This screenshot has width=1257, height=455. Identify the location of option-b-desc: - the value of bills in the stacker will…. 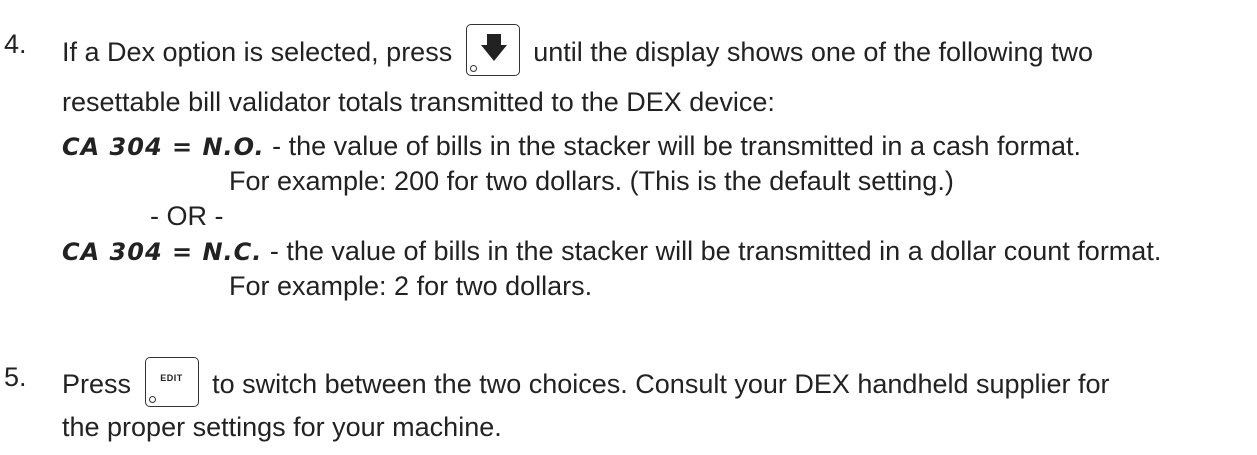
(712, 251).